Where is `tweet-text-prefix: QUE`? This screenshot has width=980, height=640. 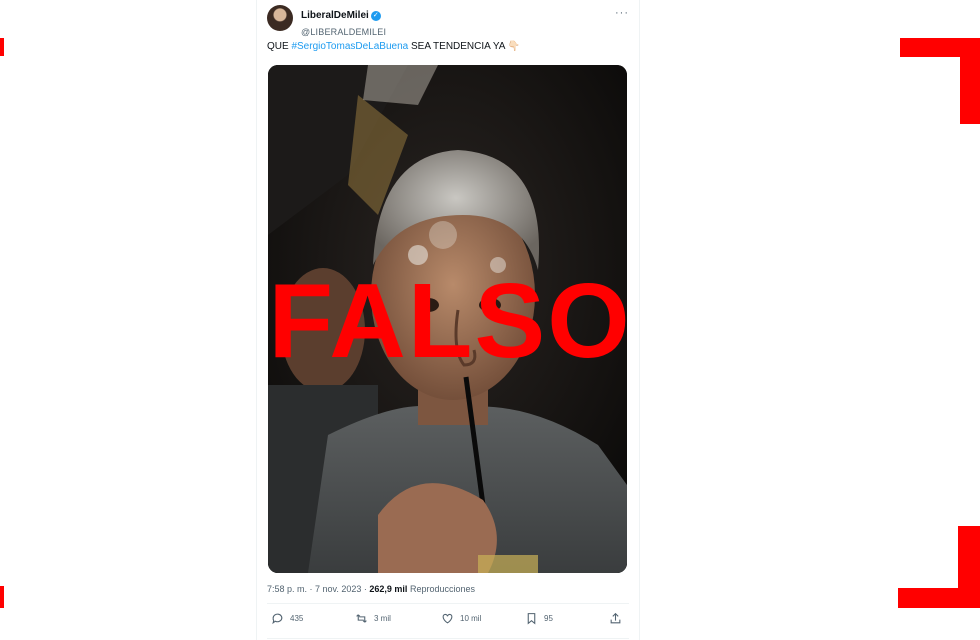 tweet-text-prefix: QUE is located at coordinates (279, 46).